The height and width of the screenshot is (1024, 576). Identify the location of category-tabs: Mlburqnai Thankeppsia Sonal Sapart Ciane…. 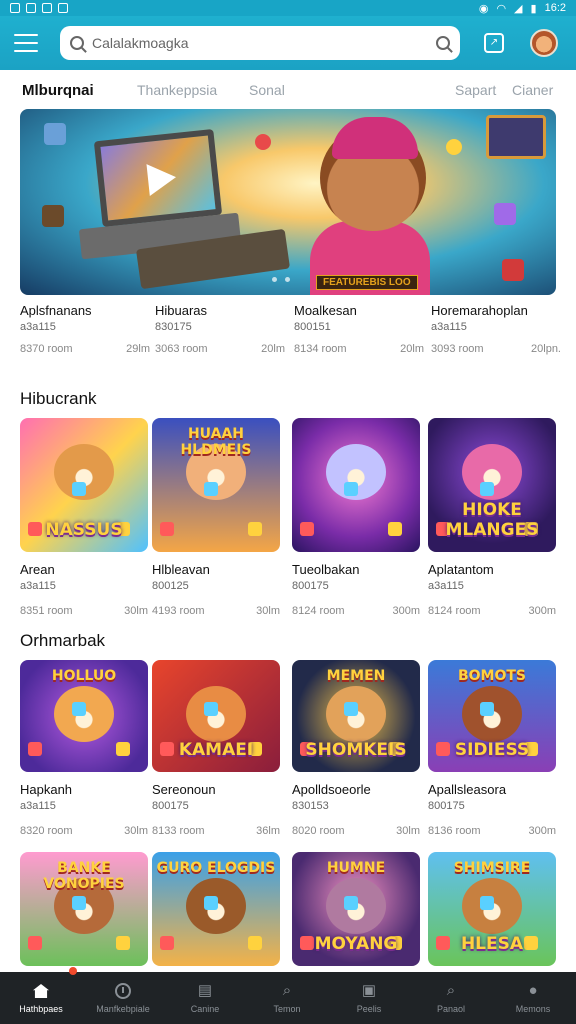
(288, 90).